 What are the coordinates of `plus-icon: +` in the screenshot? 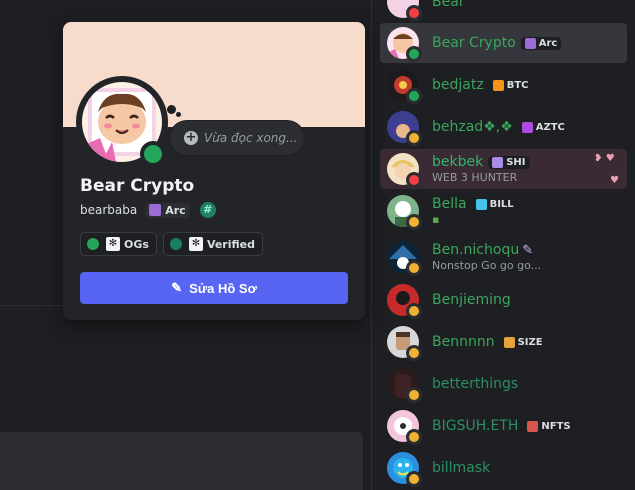 It's located at (191, 137).